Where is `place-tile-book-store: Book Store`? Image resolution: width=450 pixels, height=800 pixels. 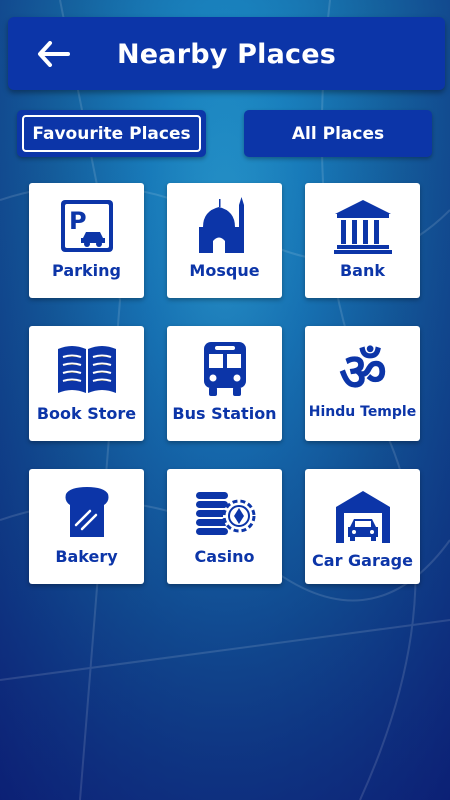
place-tile-book-store: Book Store is located at coordinates (86, 383).